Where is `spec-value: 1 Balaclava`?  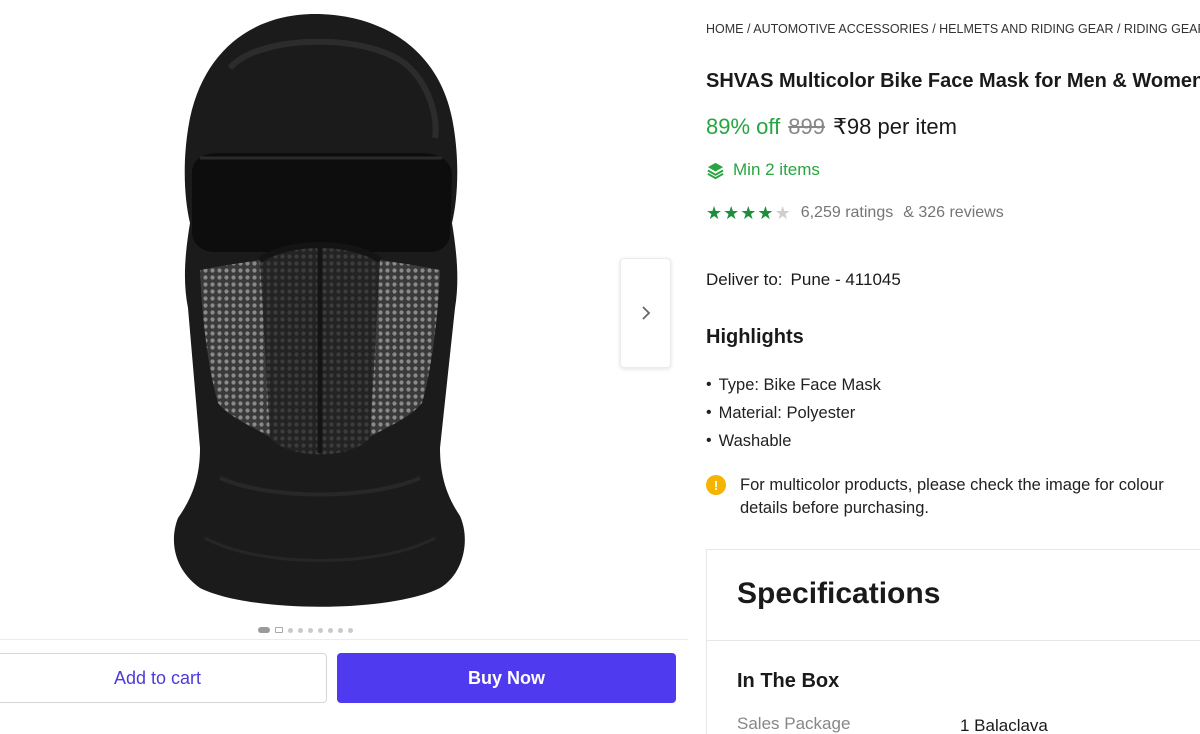 spec-value: 1 Balaclava is located at coordinates (1004, 725).